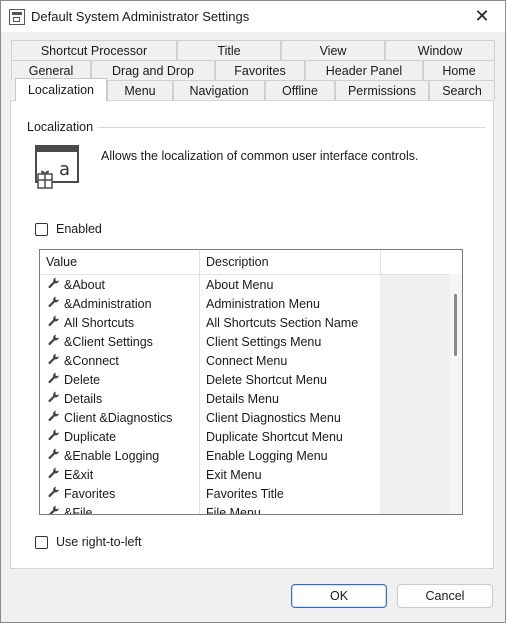 The image size is (506, 623). I want to click on row-description: Client Diagnostics Menu, so click(273, 417).